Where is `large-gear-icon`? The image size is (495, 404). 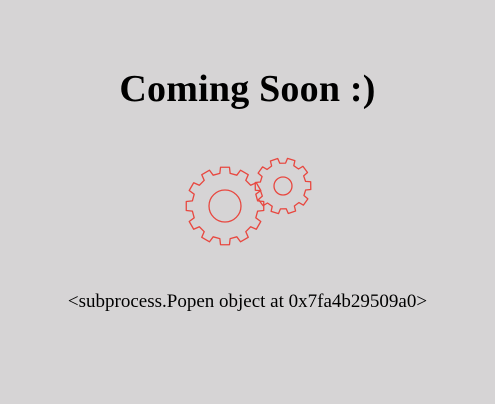
large-gear-icon is located at coordinates (225, 206).